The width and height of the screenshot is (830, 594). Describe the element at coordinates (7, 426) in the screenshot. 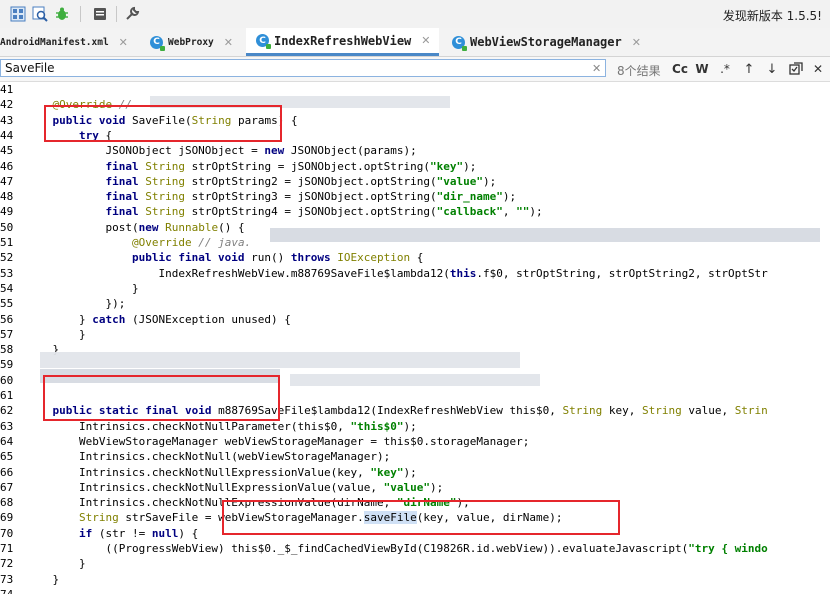

I see `line-number: 63` at that location.